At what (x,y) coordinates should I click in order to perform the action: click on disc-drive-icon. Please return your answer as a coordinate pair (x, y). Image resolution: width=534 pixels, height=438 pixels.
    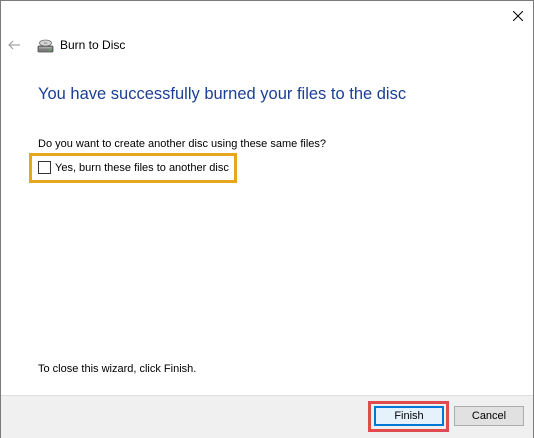
    Looking at the image, I should click on (45, 45).